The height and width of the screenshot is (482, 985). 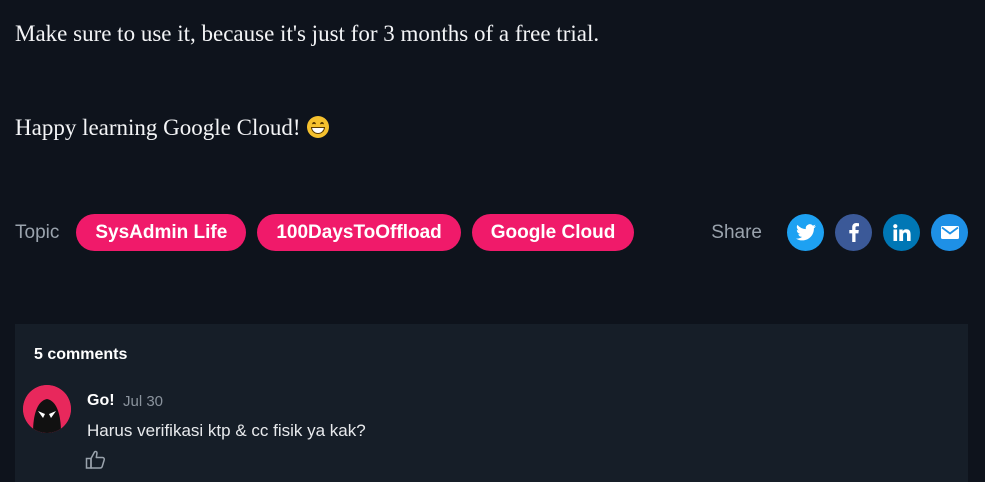 I want to click on comment-date: Jul 30, so click(x=143, y=401).